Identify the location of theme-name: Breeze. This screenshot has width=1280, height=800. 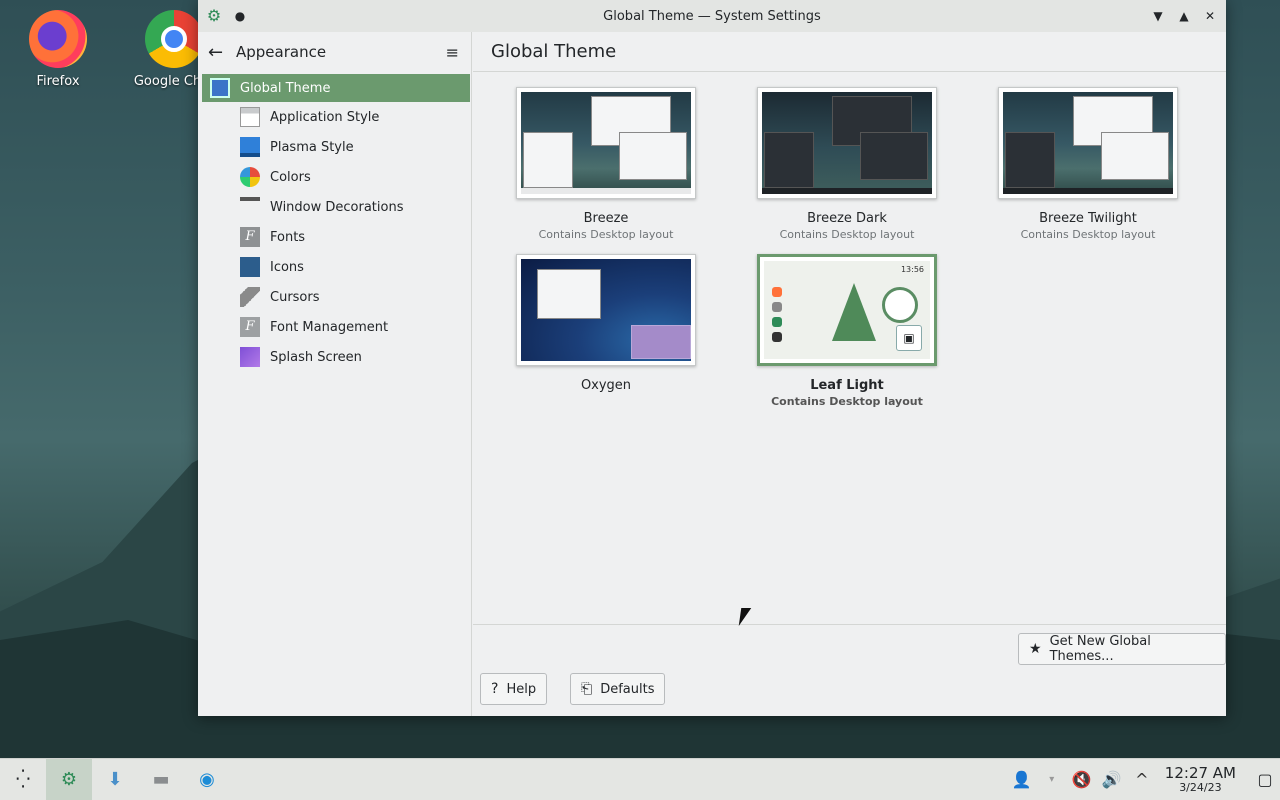
(606, 218).